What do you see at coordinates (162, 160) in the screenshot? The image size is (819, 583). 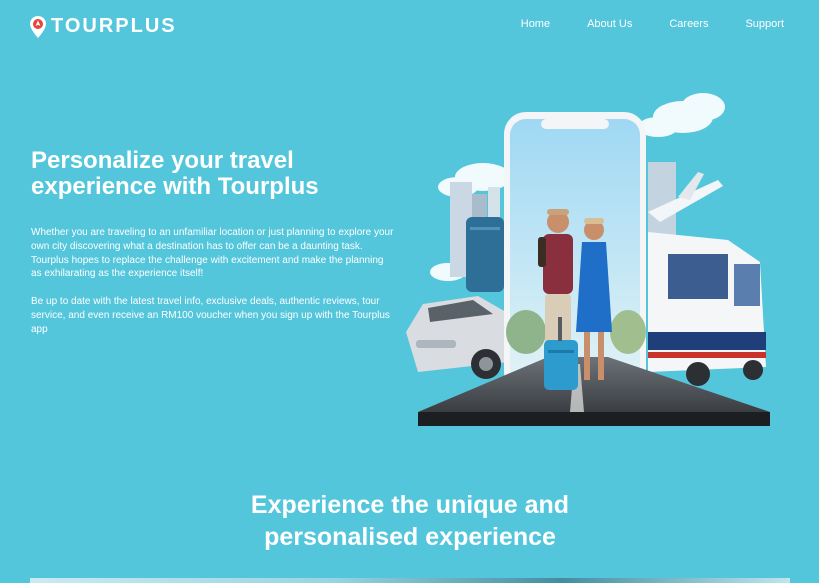 I see `hero-title-line-1: Personalize your travel` at bounding box center [162, 160].